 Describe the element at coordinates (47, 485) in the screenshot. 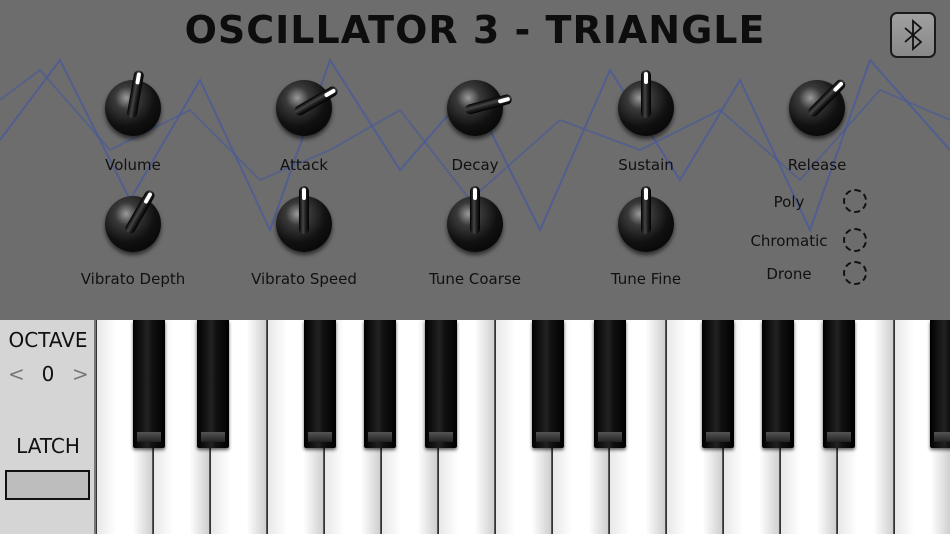

I see `latch-button` at that location.